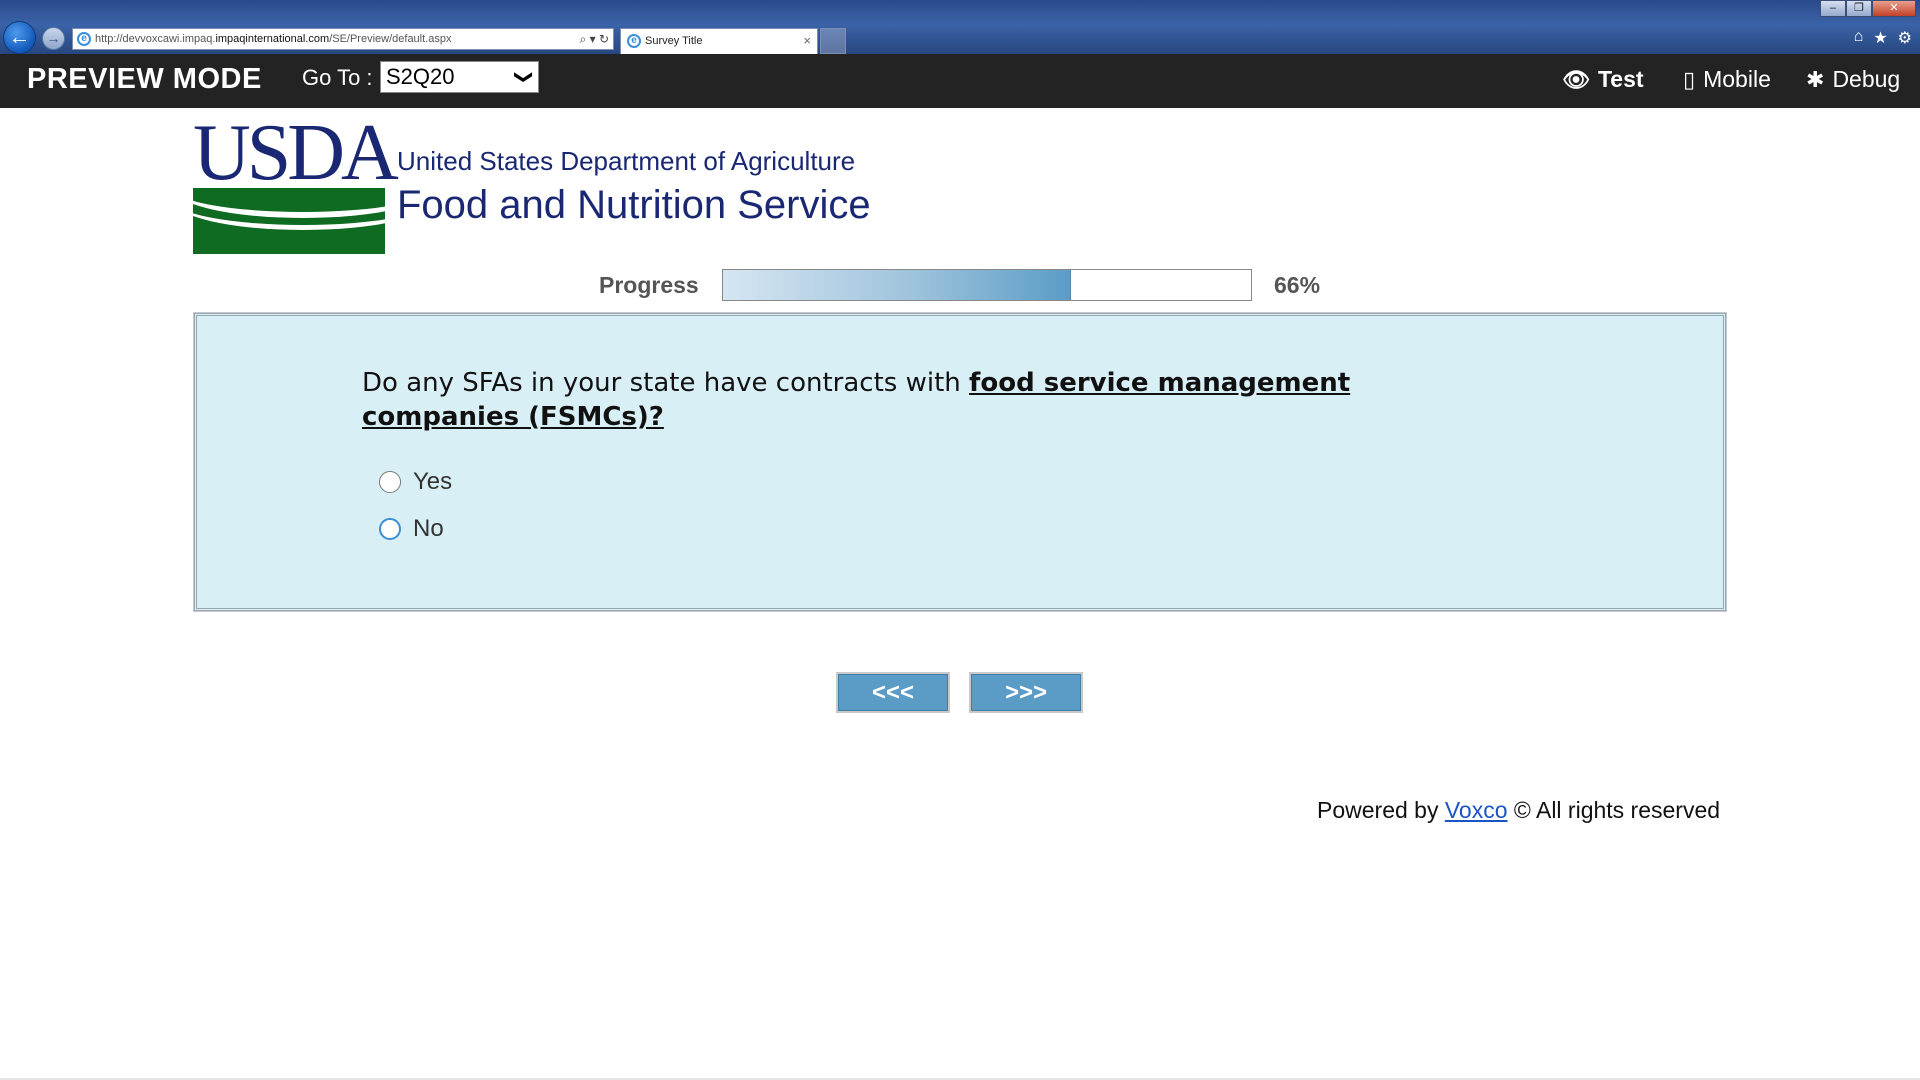 This screenshot has width=1920, height=1080. I want to click on test-mode-button: 👁 Test, so click(1603, 79).